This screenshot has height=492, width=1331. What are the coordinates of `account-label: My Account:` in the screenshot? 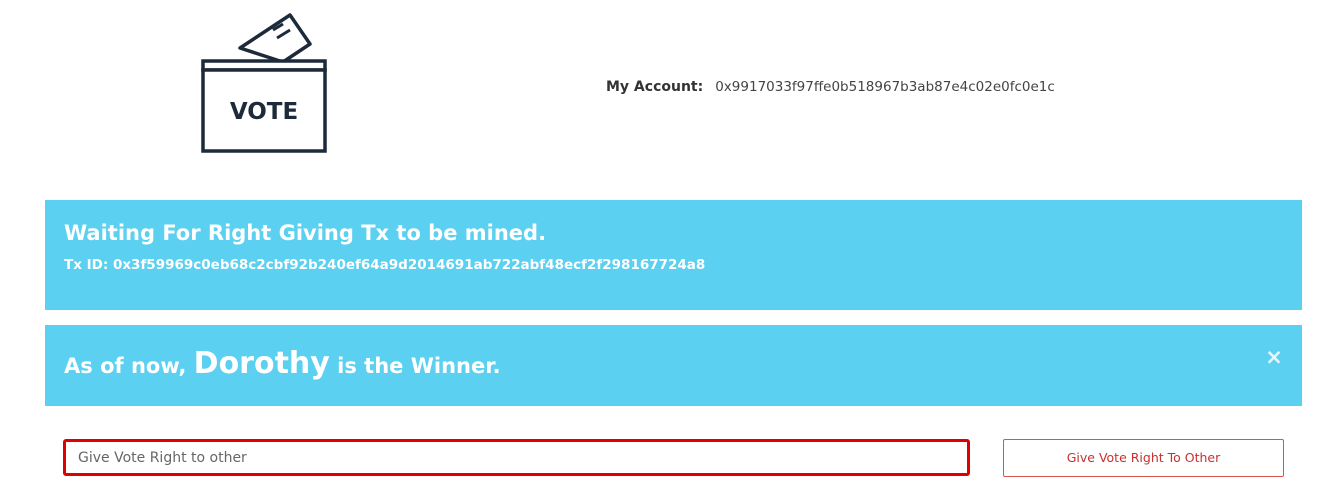 It's located at (655, 87).